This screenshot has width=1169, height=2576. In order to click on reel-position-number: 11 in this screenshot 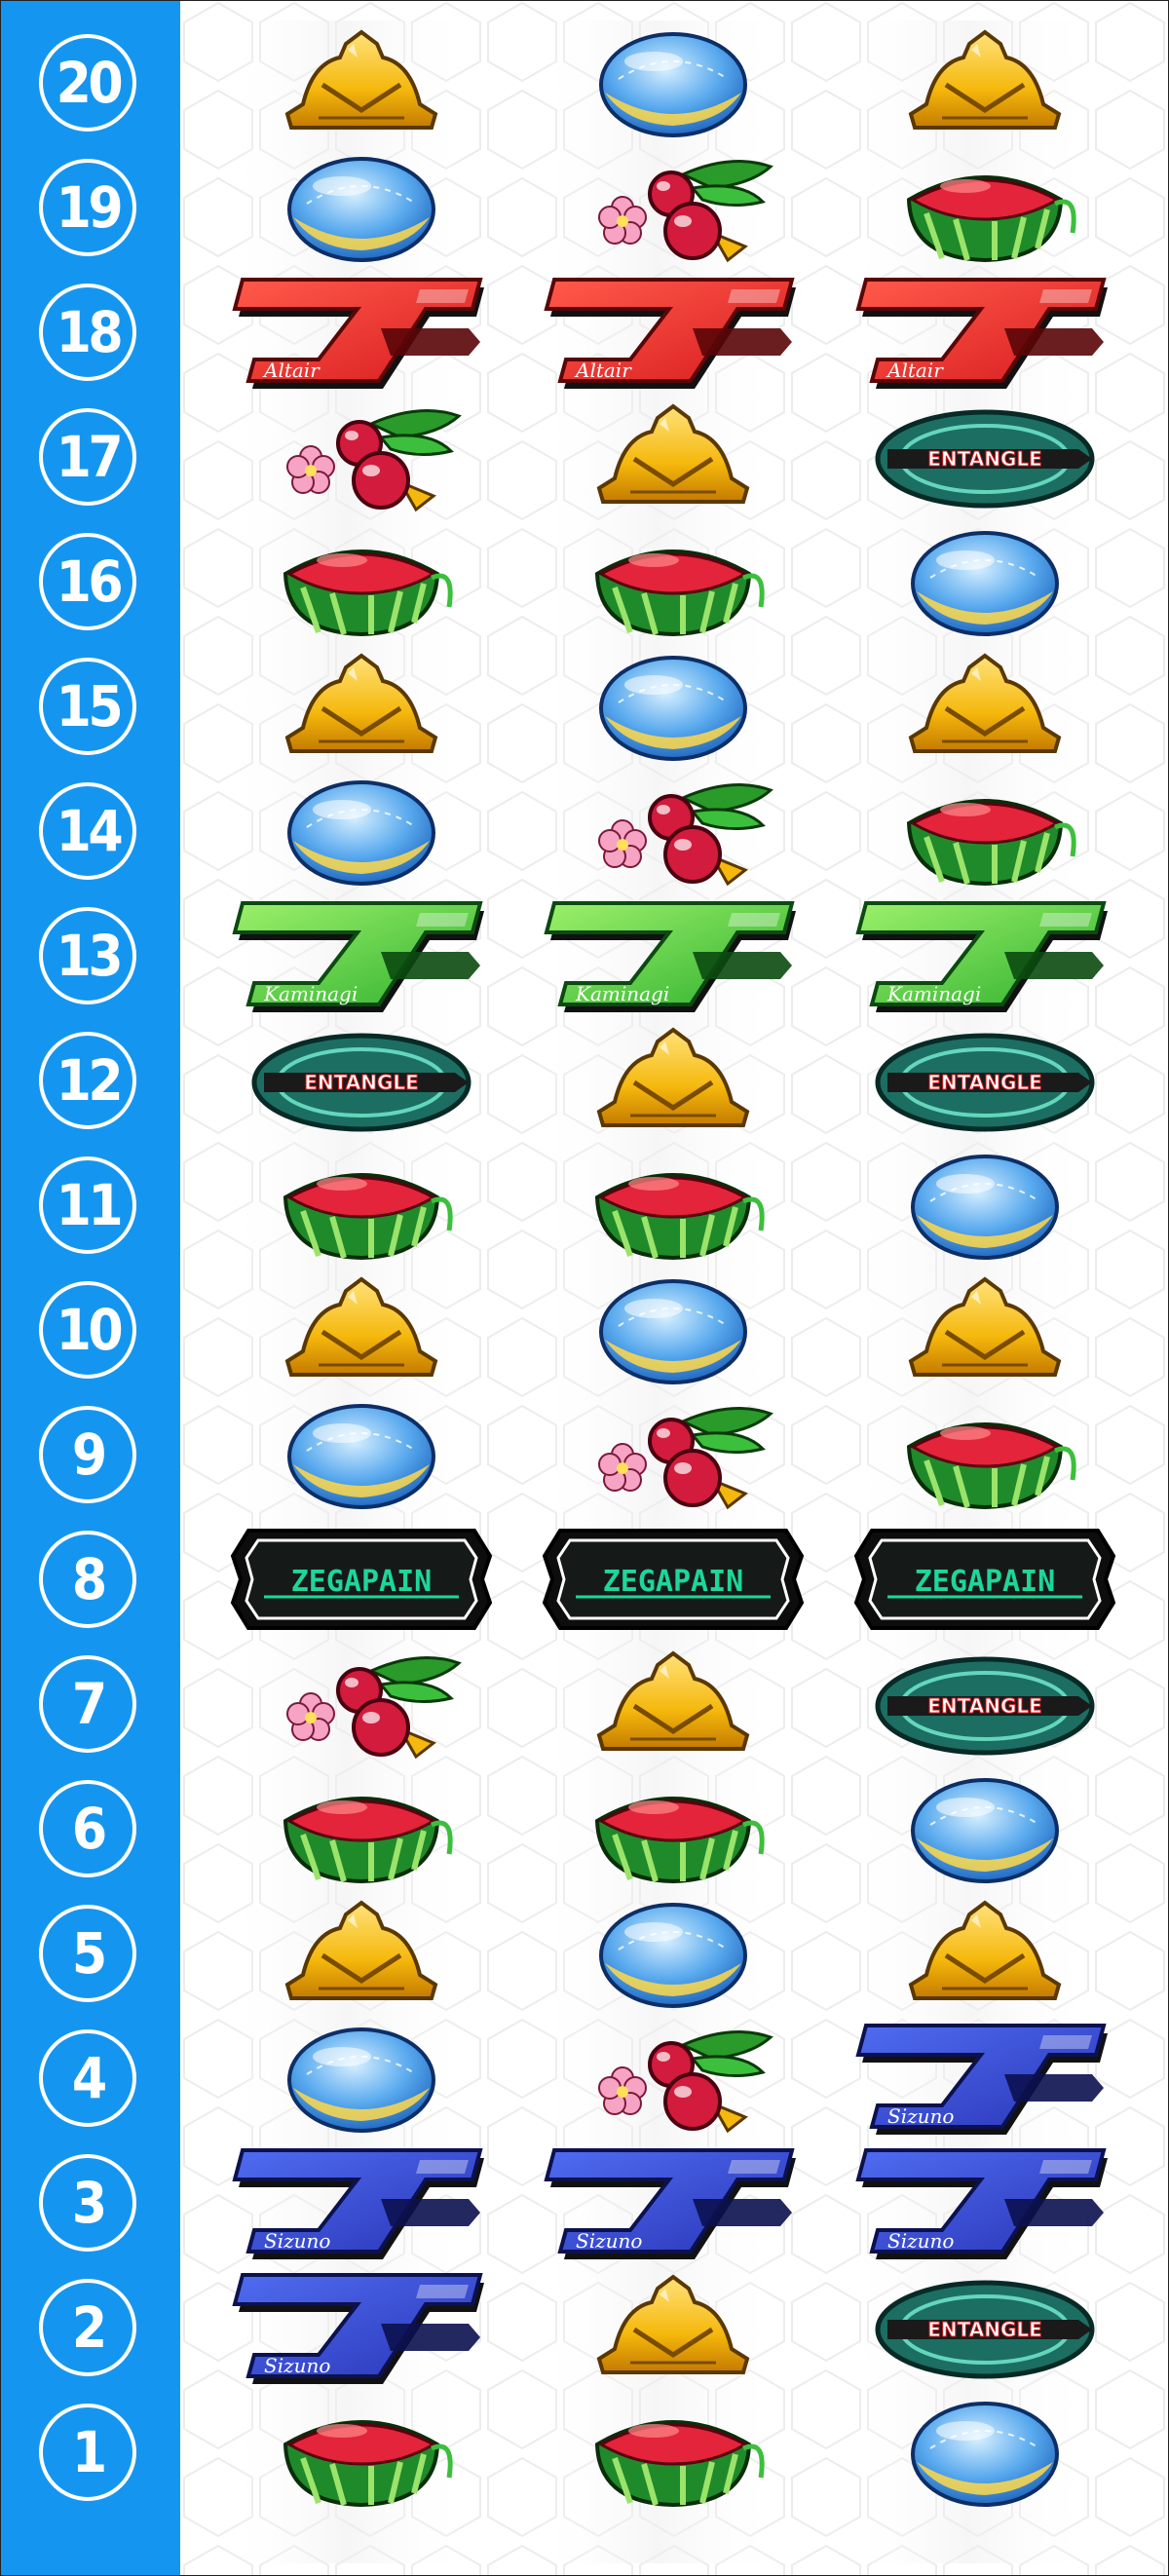, I will do `click(87, 1205)`.